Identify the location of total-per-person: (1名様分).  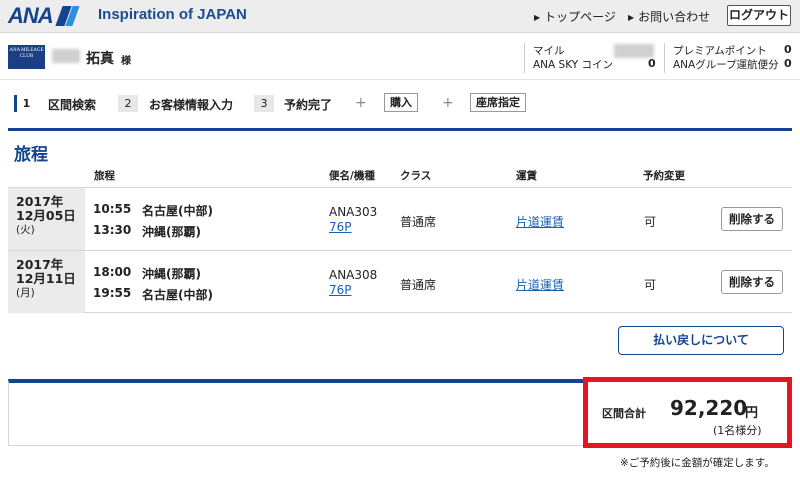
(737, 430).